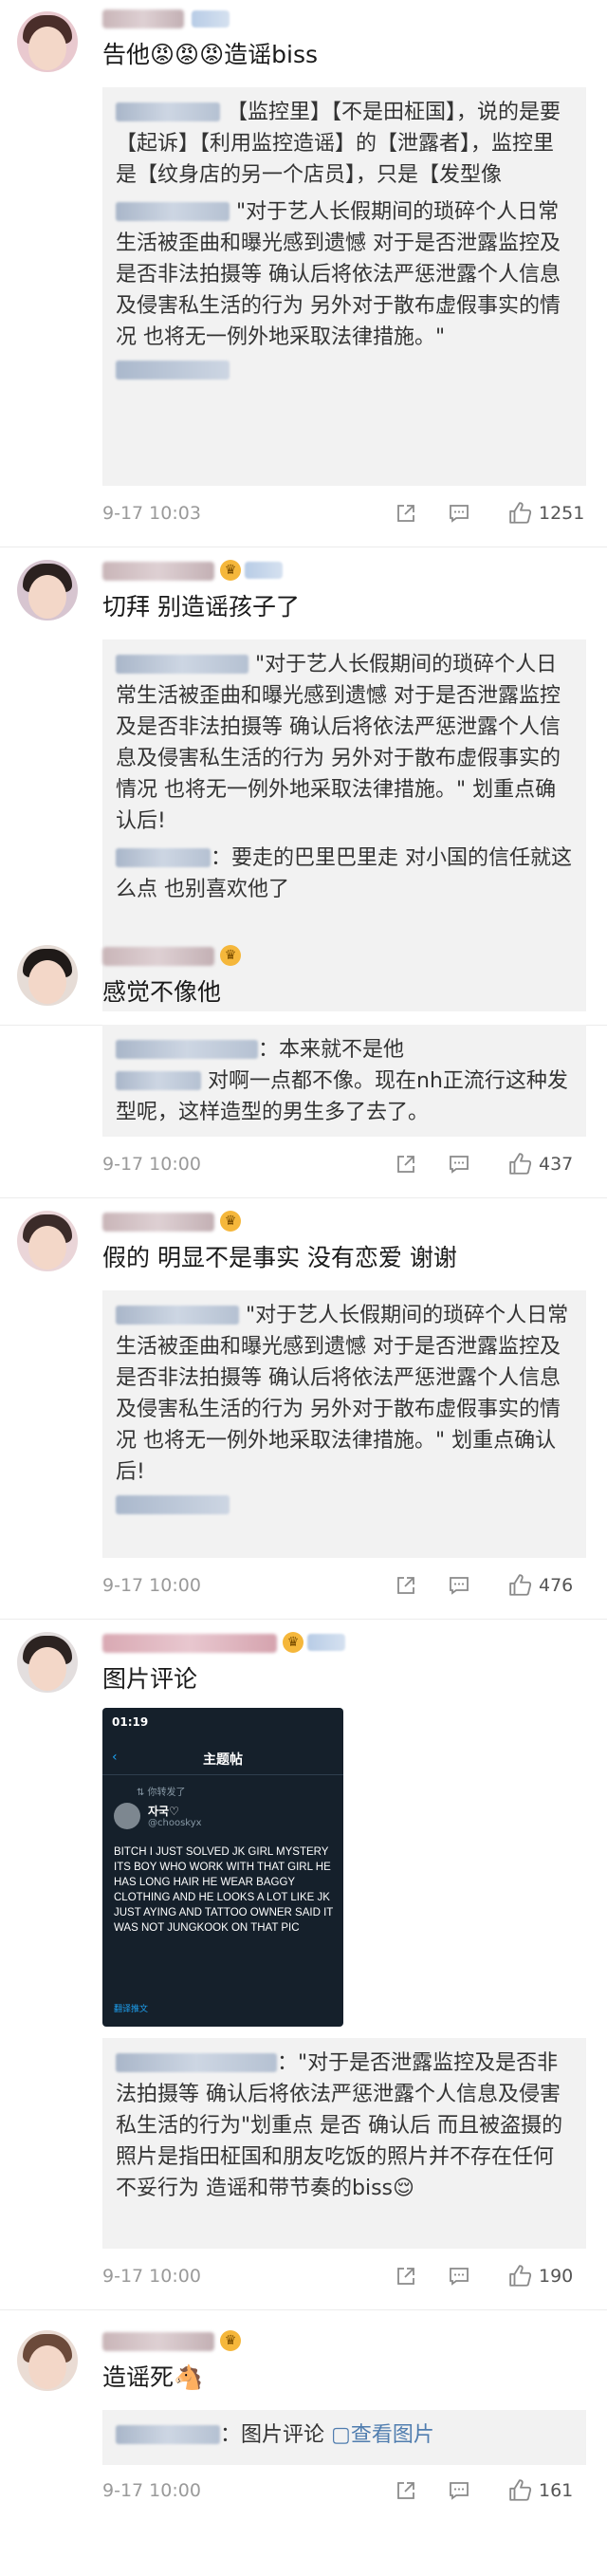  Describe the element at coordinates (344, 874) in the screenshot. I see `reply-item: ：要走的巴里巴里走 对小国的信任就这么点 也别喜欢他了` at that location.